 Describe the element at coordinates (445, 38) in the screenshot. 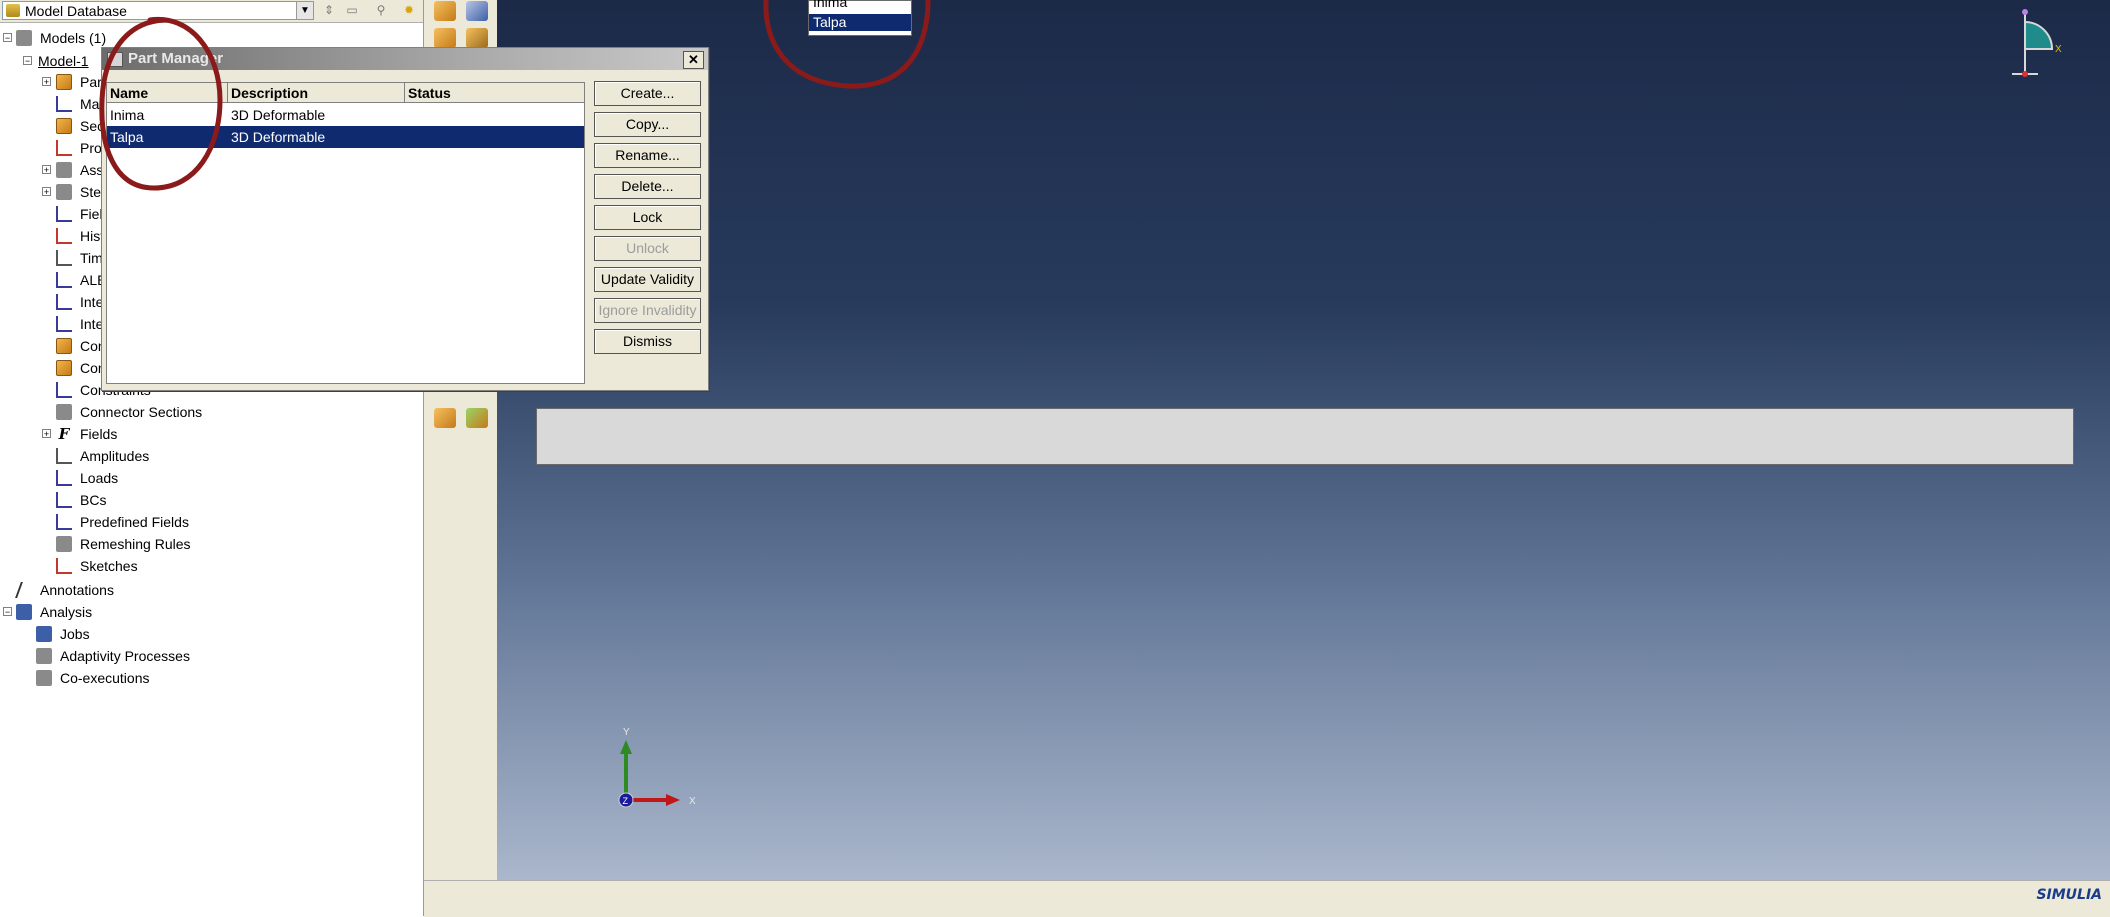

I see `create-feature-icon` at that location.